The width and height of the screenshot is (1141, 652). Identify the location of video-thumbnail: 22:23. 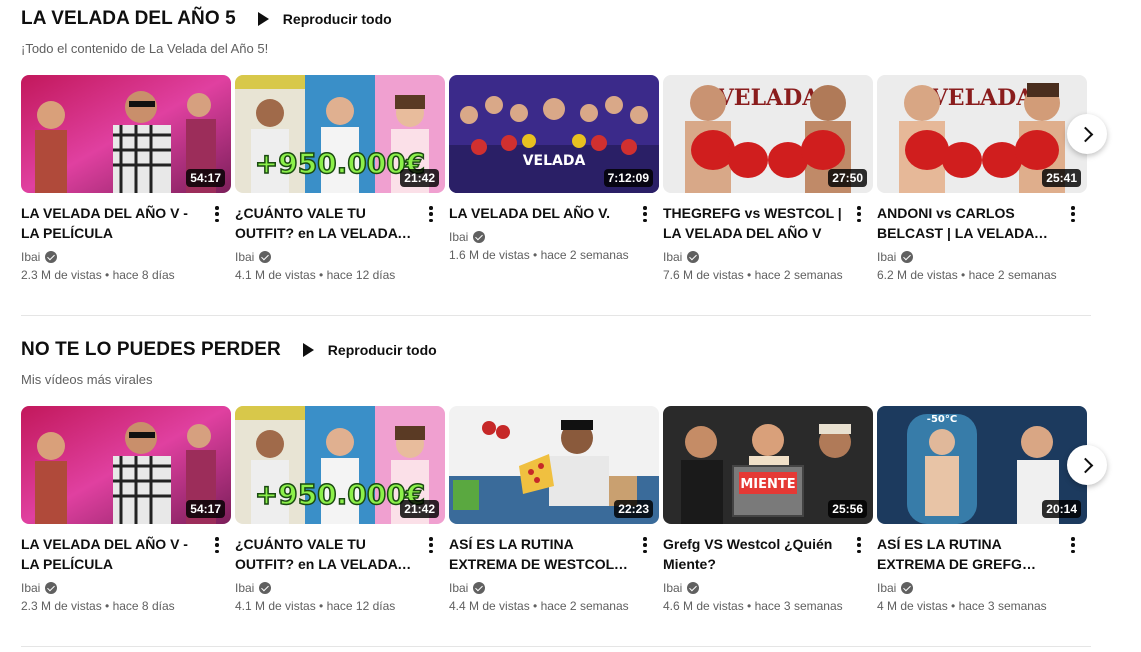
(554, 465).